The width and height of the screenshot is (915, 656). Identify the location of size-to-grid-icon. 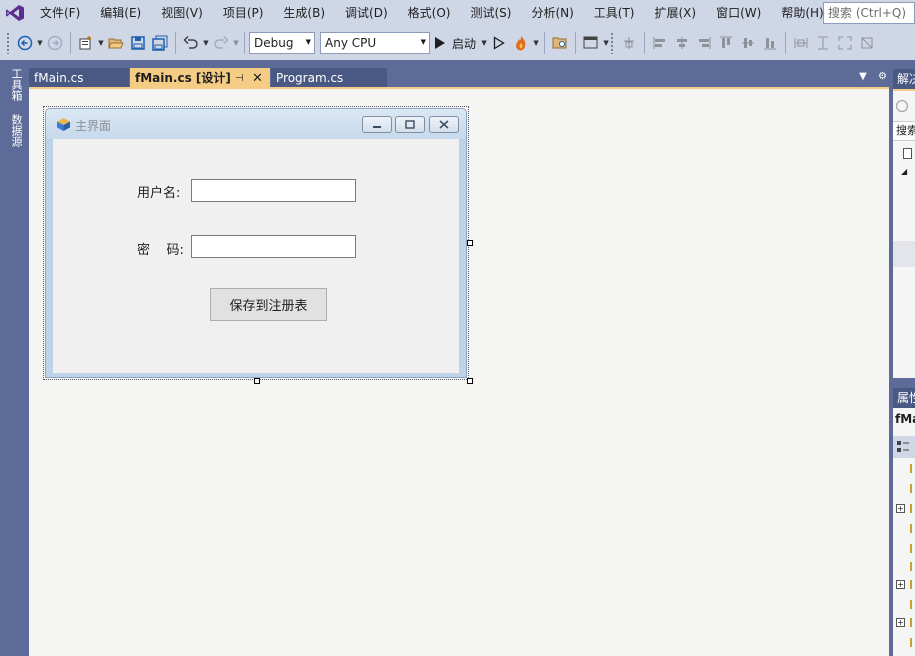
(845, 43).